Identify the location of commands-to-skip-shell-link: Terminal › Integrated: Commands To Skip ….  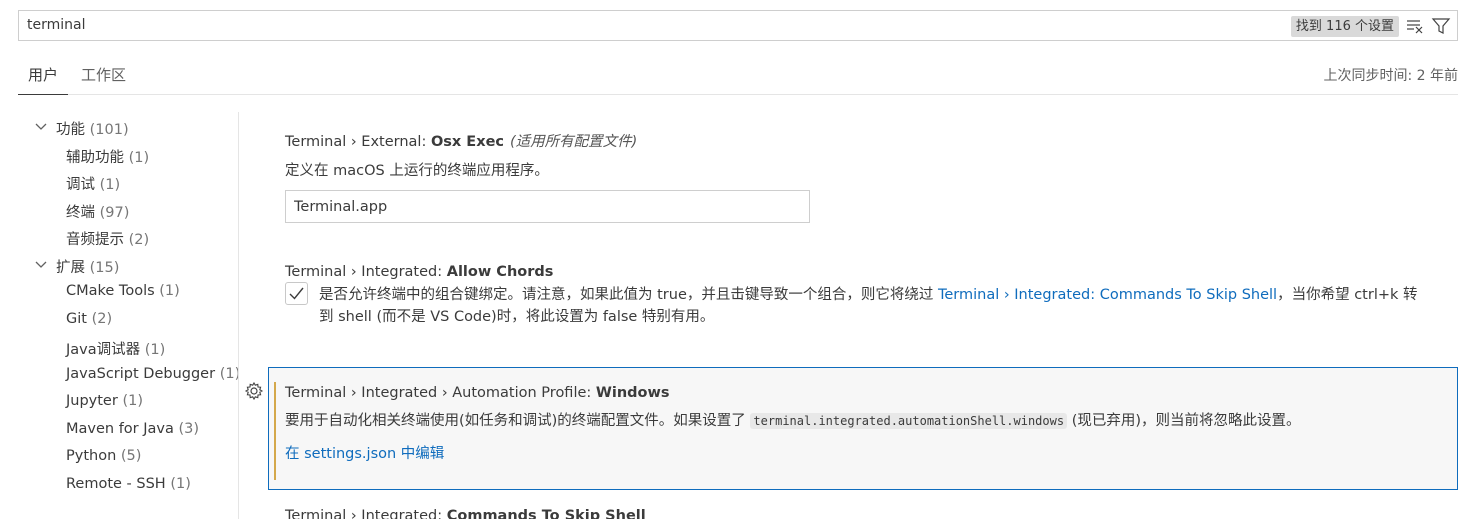
(1107, 295).